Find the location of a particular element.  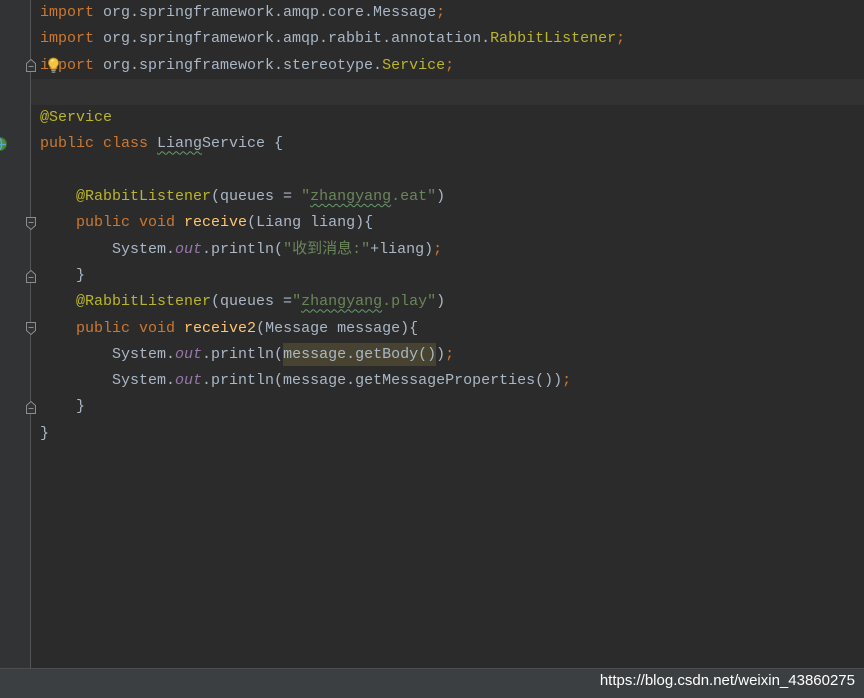

code-line is located at coordinates (432, 92).